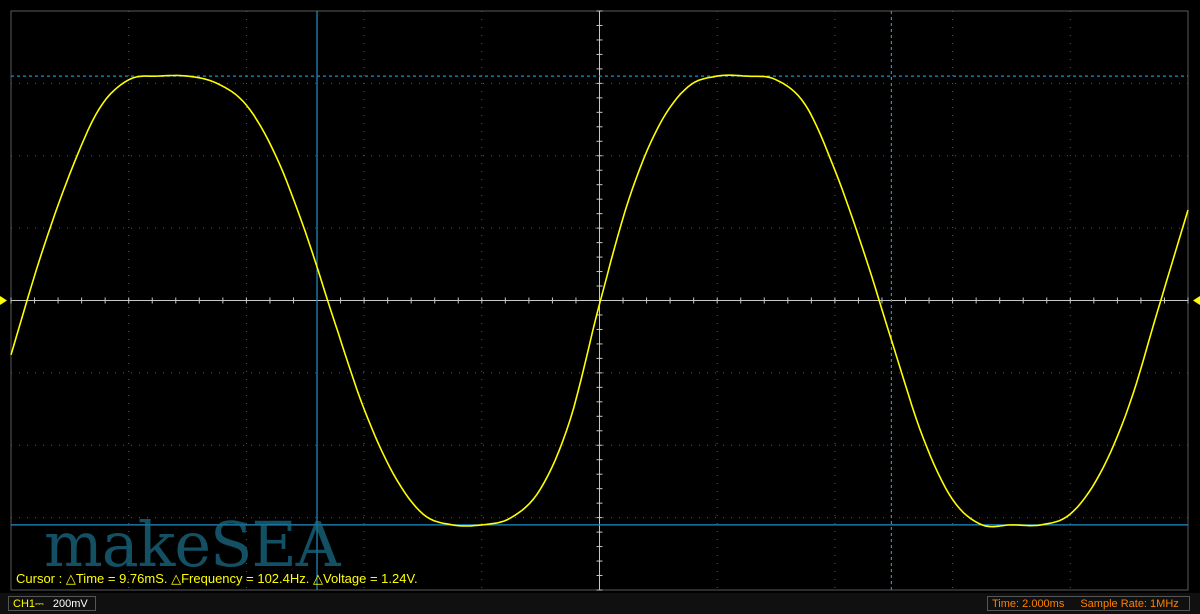 This screenshot has height=614, width=1200. I want to click on channel-settings: CH1⎓ 200mV, so click(52, 603).